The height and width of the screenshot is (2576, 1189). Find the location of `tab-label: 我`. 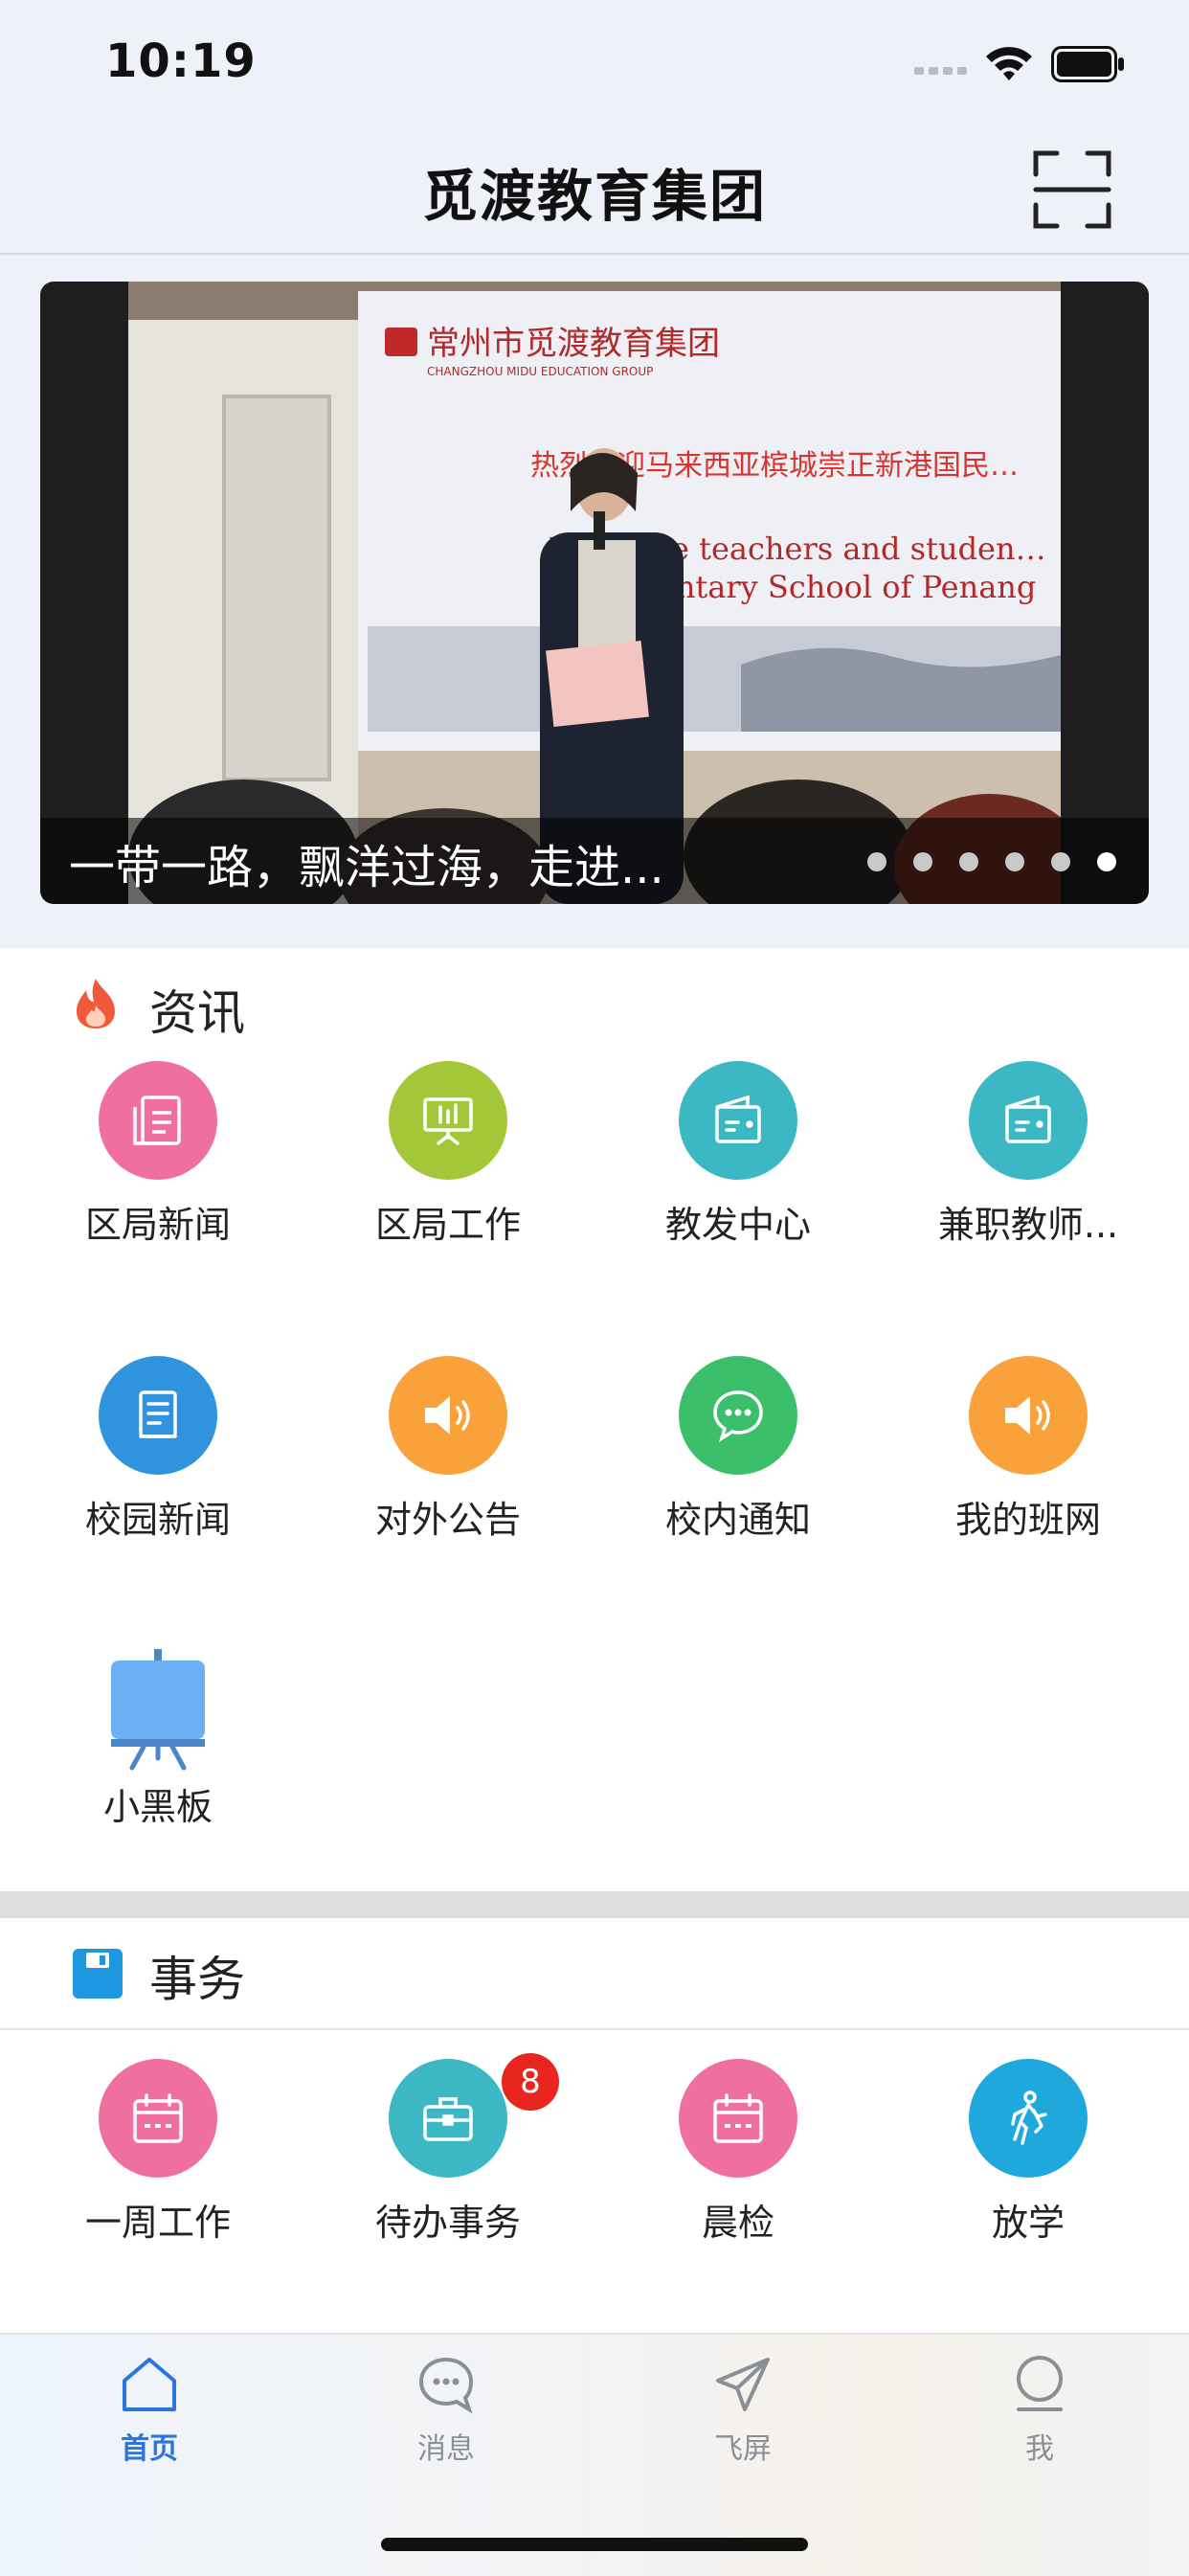

tab-label: 我 is located at coordinates (1039, 2449).